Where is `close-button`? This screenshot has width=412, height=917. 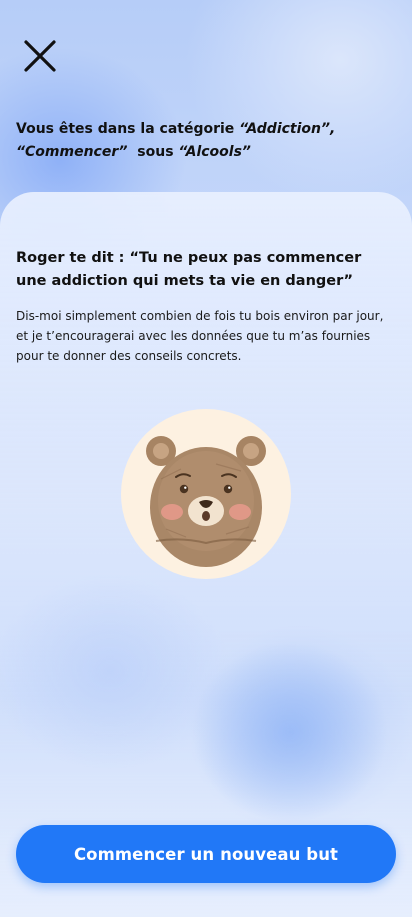
close-button is located at coordinates (40, 56).